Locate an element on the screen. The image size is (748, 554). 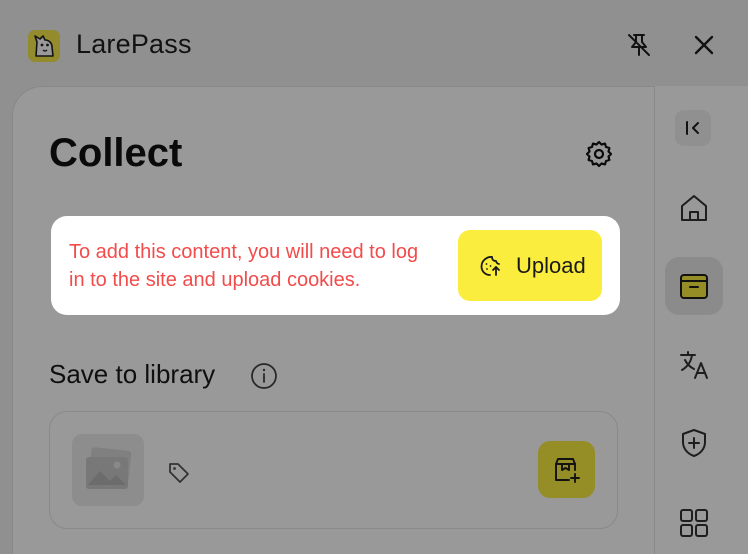
upload-cookies-button: Upload is located at coordinates (530, 265).